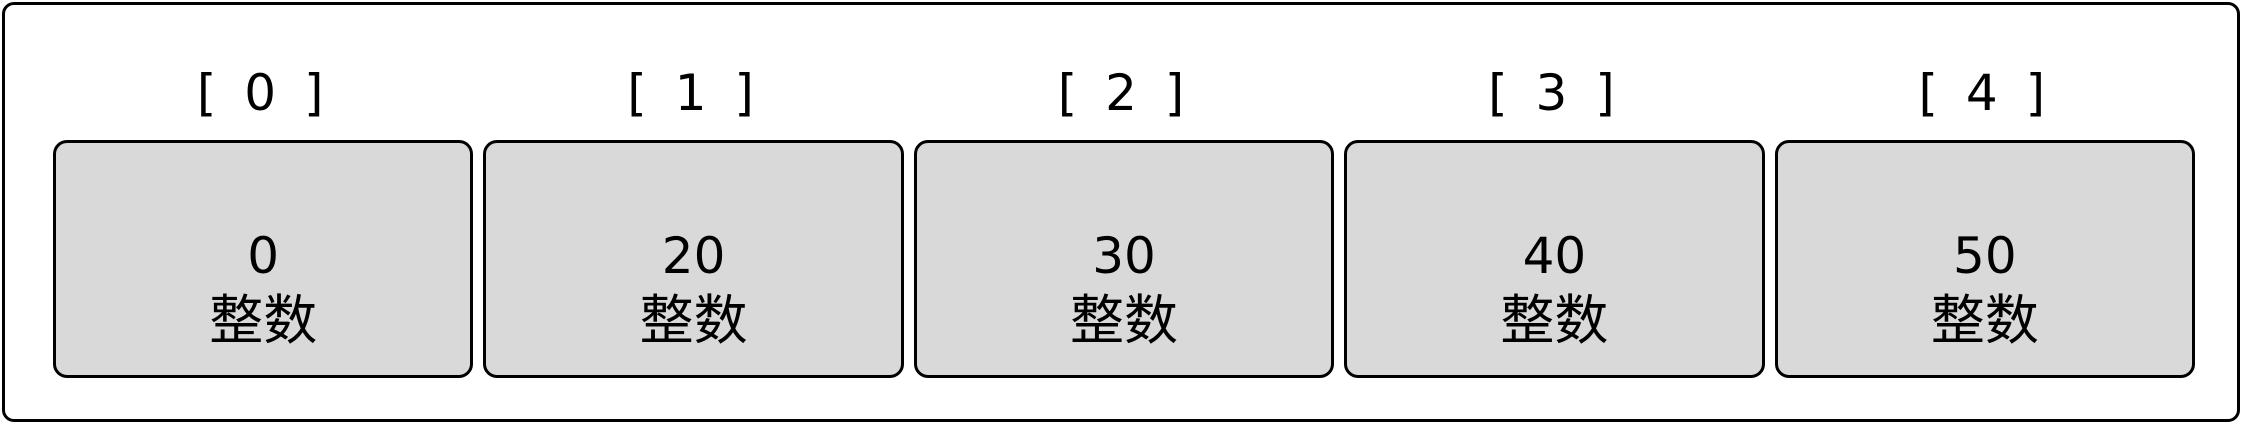 The height and width of the screenshot is (430, 2248). What do you see at coordinates (1554, 256) in the screenshot?
I see `cell-value: 40` at bounding box center [1554, 256].